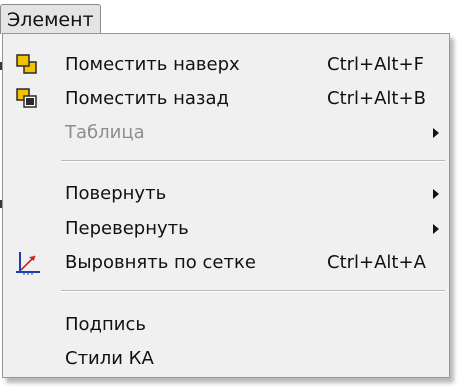 The width and height of the screenshot is (465, 392). What do you see at coordinates (160, 262) in the screenshot?
I see `menu-item-label: Выровнять по сетке` at bounding box center [160, 262].